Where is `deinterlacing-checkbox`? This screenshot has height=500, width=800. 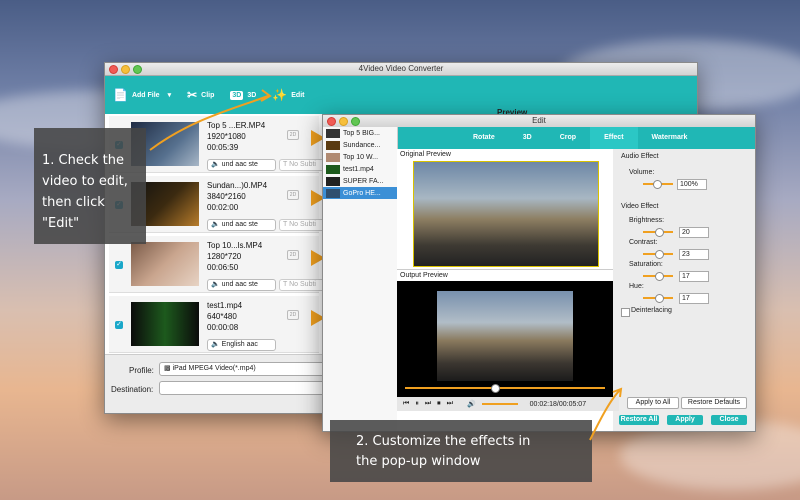
deinterlacing-checkbox is located at coordinates (625, 312).